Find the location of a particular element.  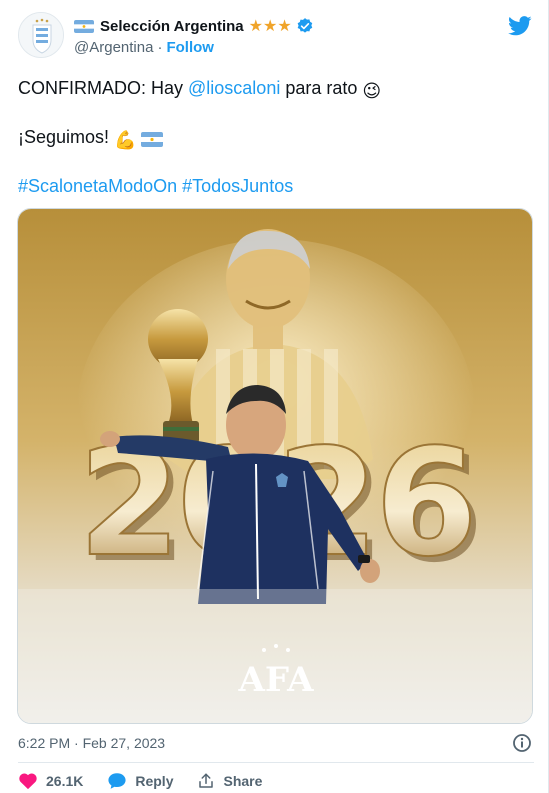

tweet-text: ¡Seguimos! is located at coordinates (66, 137).